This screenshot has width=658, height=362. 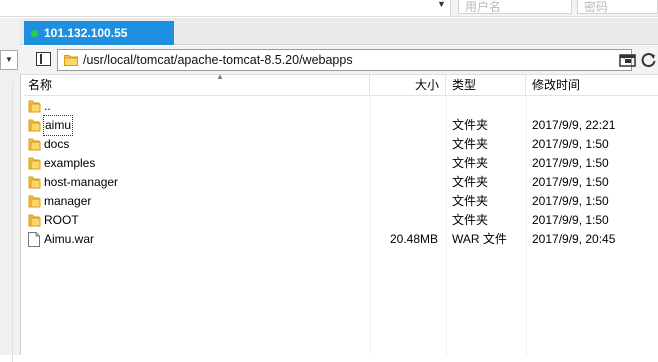 What do you see at coordinates (479, 239) in the screenshot?
I see `file-type: WAR 文件` at bounding box center [479, 239].